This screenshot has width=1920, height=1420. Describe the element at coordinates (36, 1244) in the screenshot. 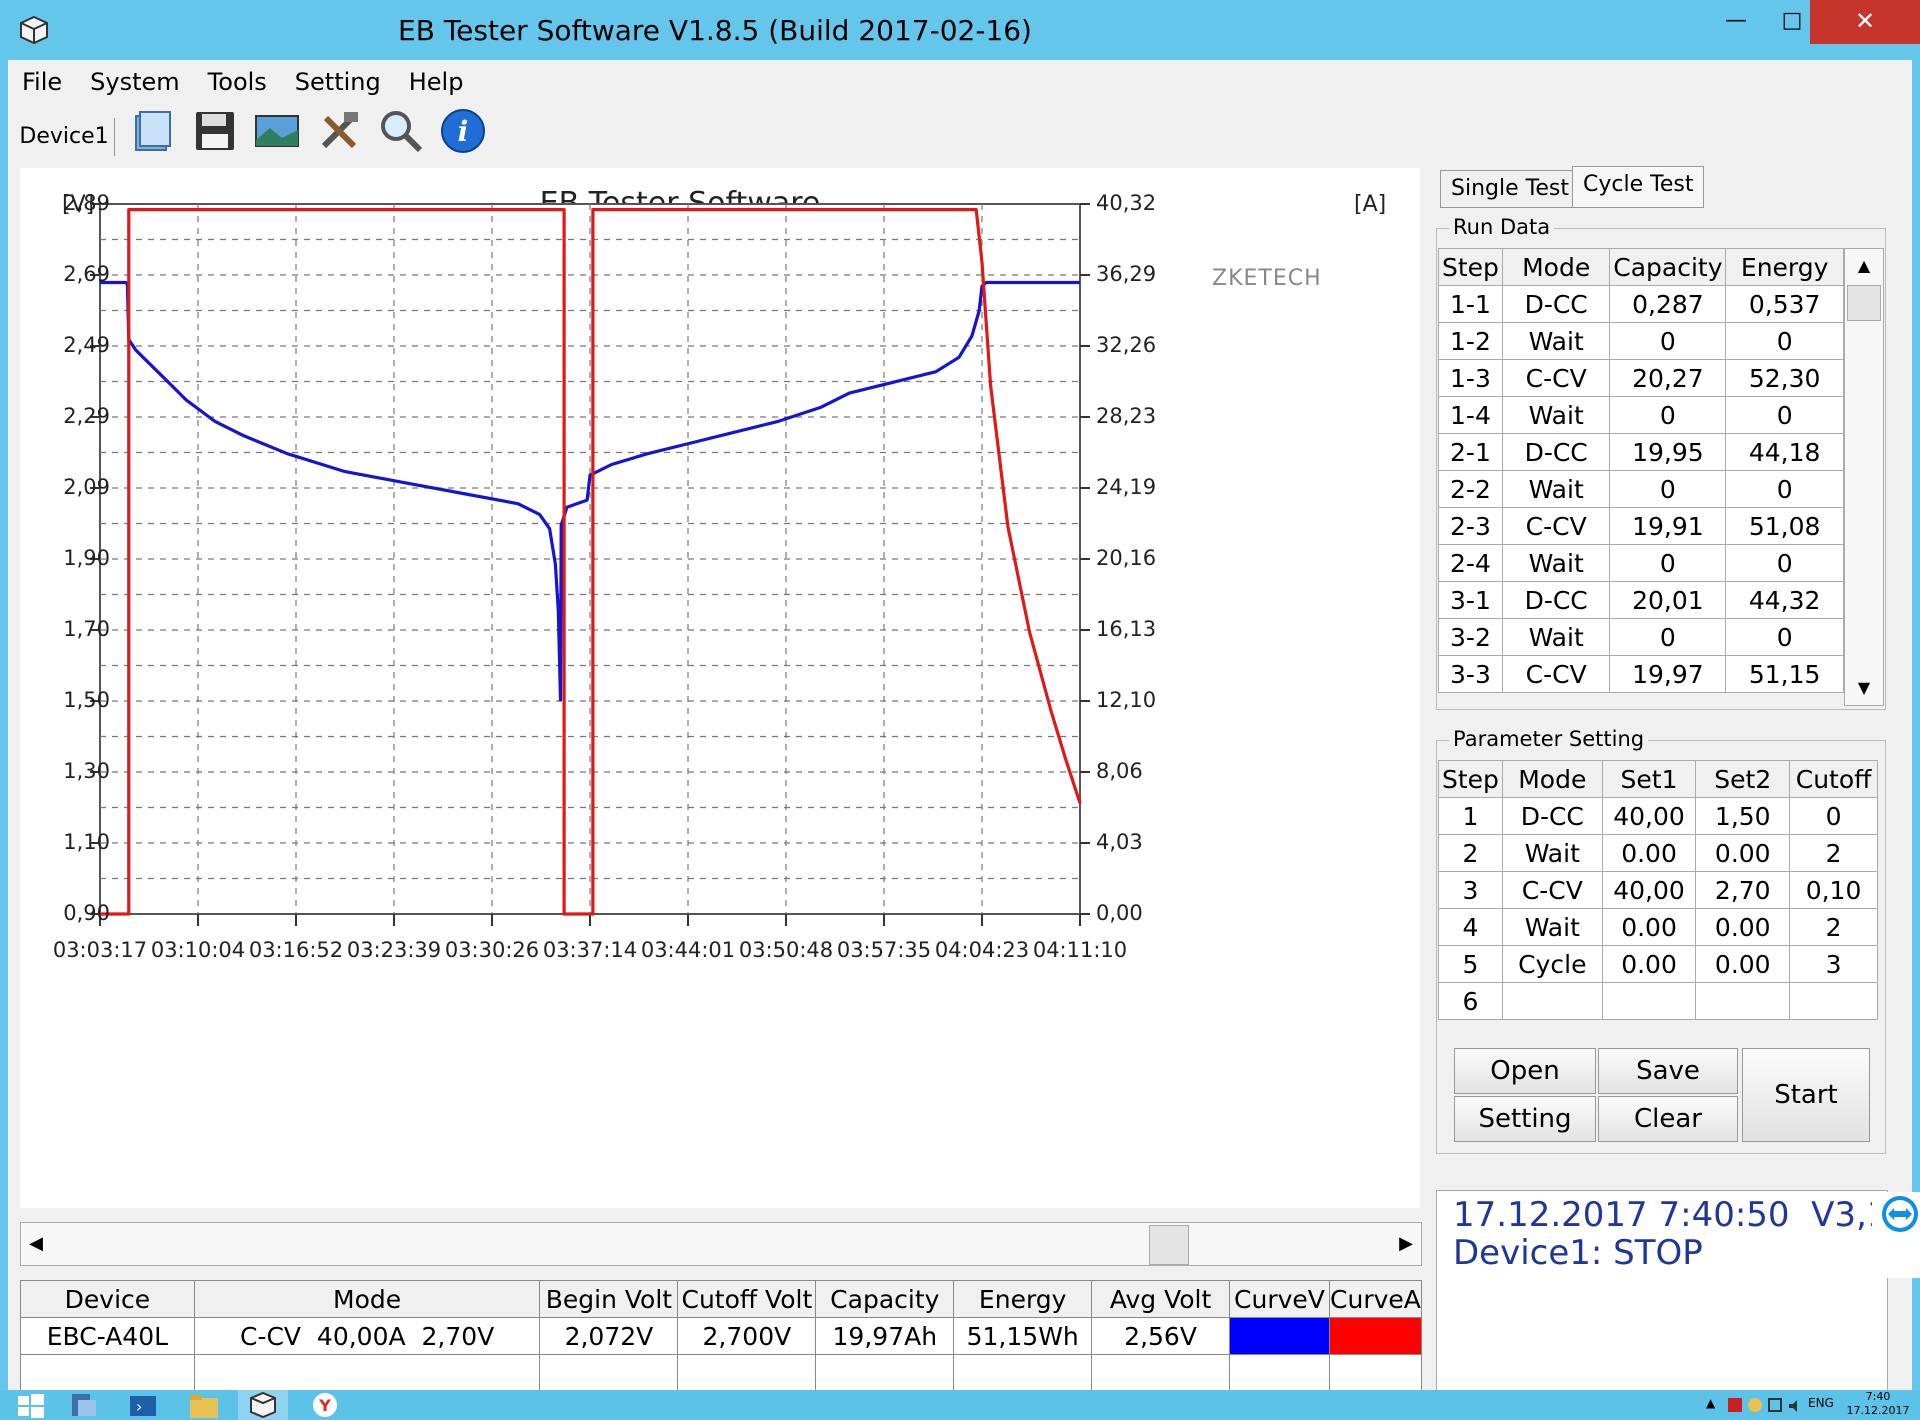

I see `scroll-left-arrow-icon: ◀` at that location.